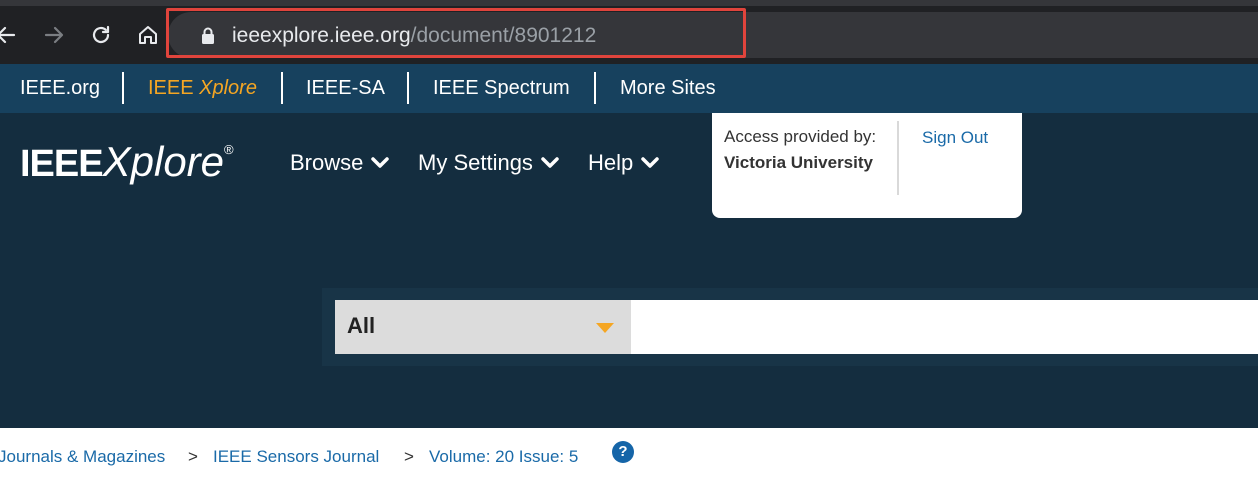 Image resolution: width=1258 pixels, height=502 pixels. What do you see at coordinates (60, 88) in the screenshot?
I see `site-link-ieee-org: IEEE.org` at bounding box center [60, 88].